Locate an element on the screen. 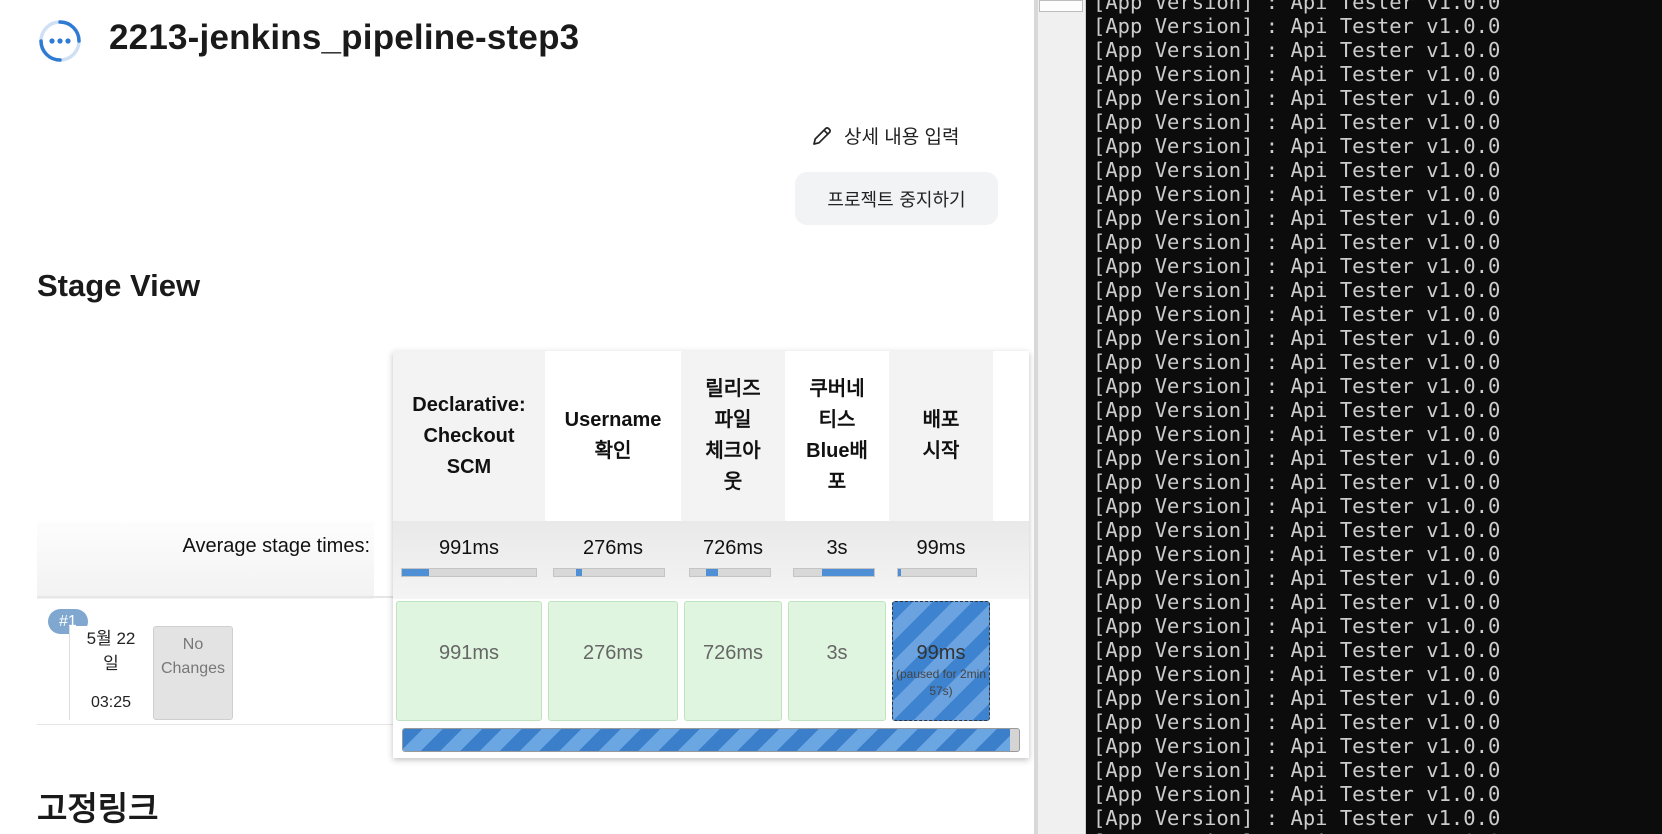 This screenshot has width=1662, height=834. build-row: #1 5월 22 일 03:25 No Changes is located at coordinates (215, 660).